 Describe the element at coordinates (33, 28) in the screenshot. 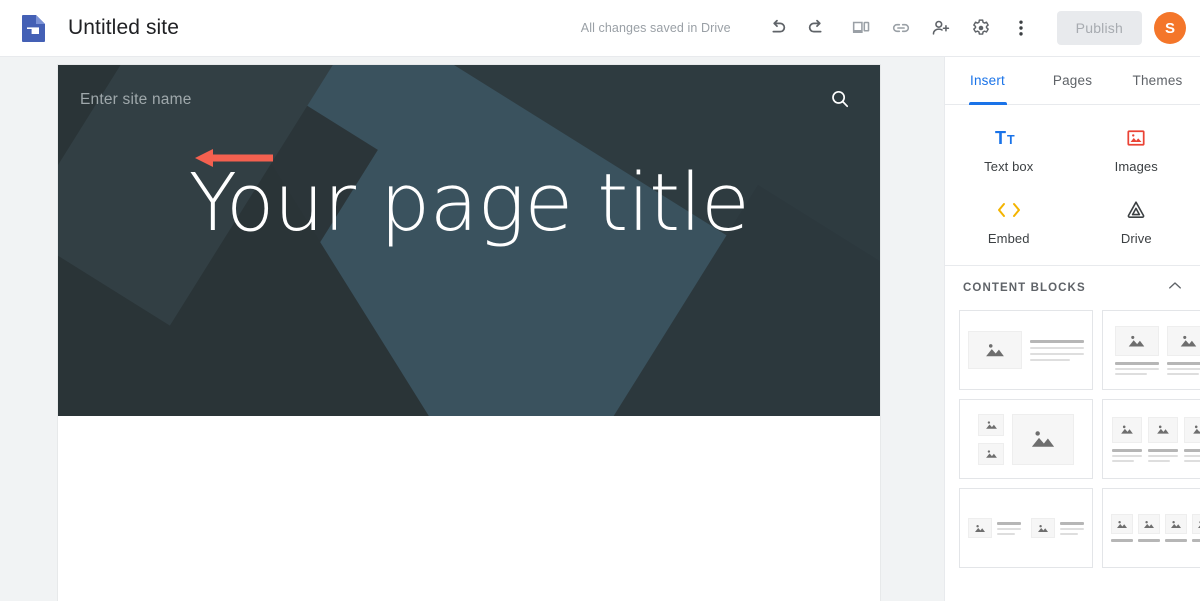

I see `google-sites-icon` at that location.